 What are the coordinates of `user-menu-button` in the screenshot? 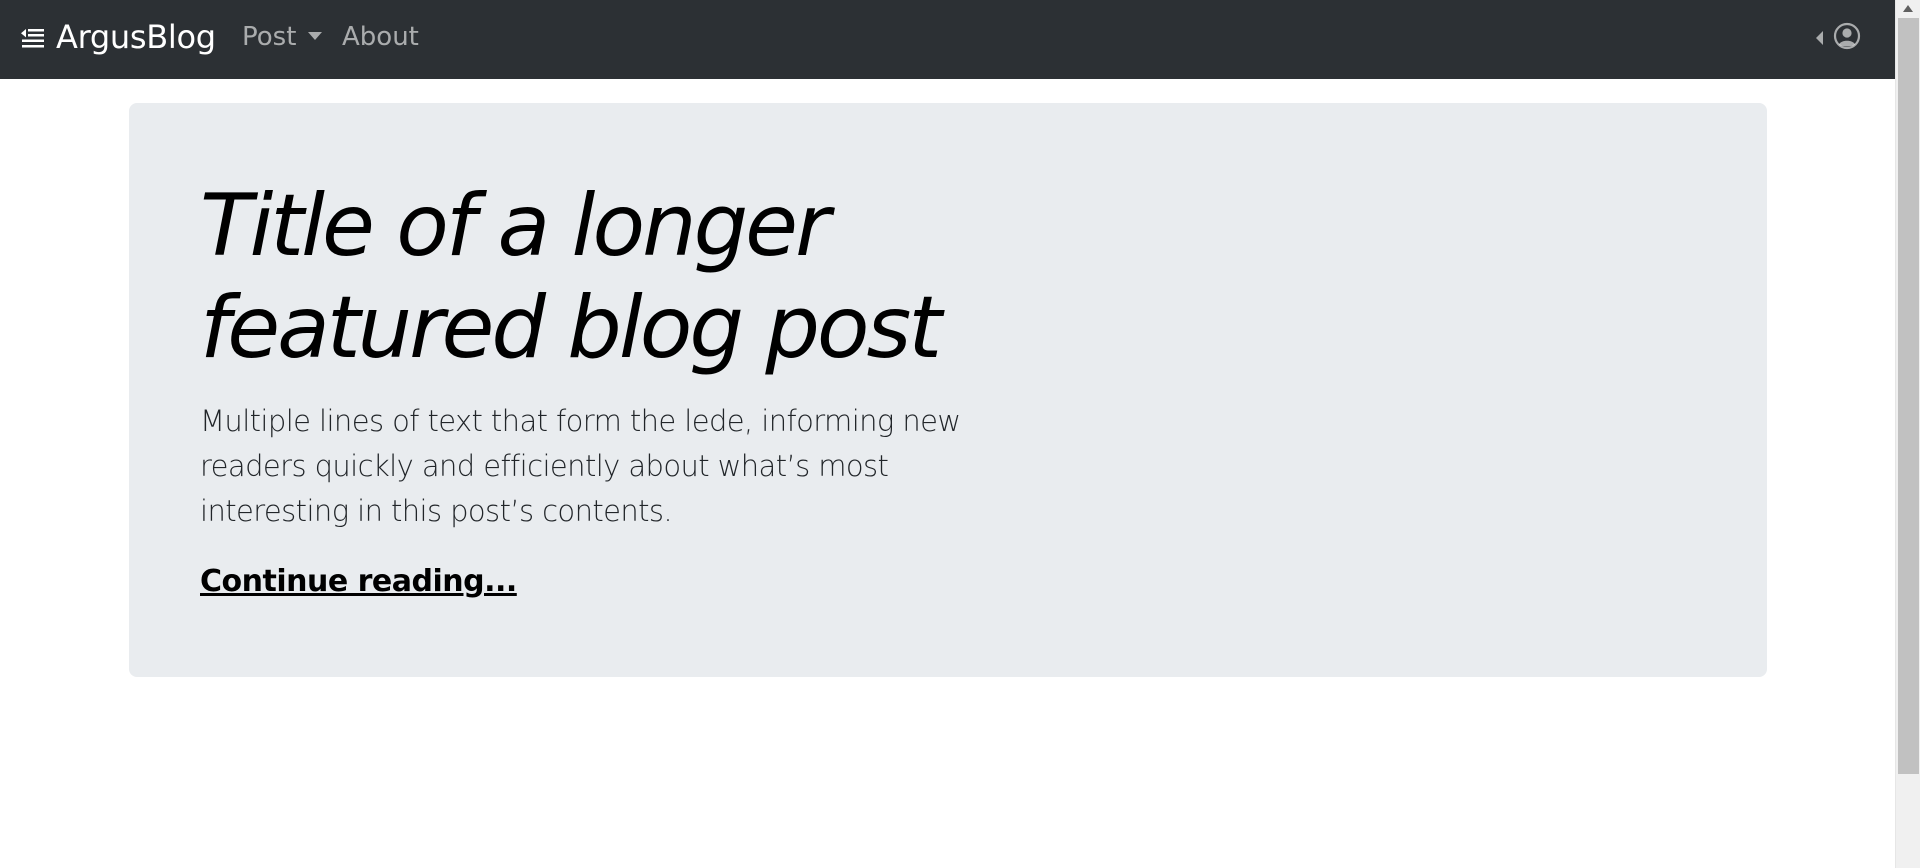 It's located at (1838, 38).